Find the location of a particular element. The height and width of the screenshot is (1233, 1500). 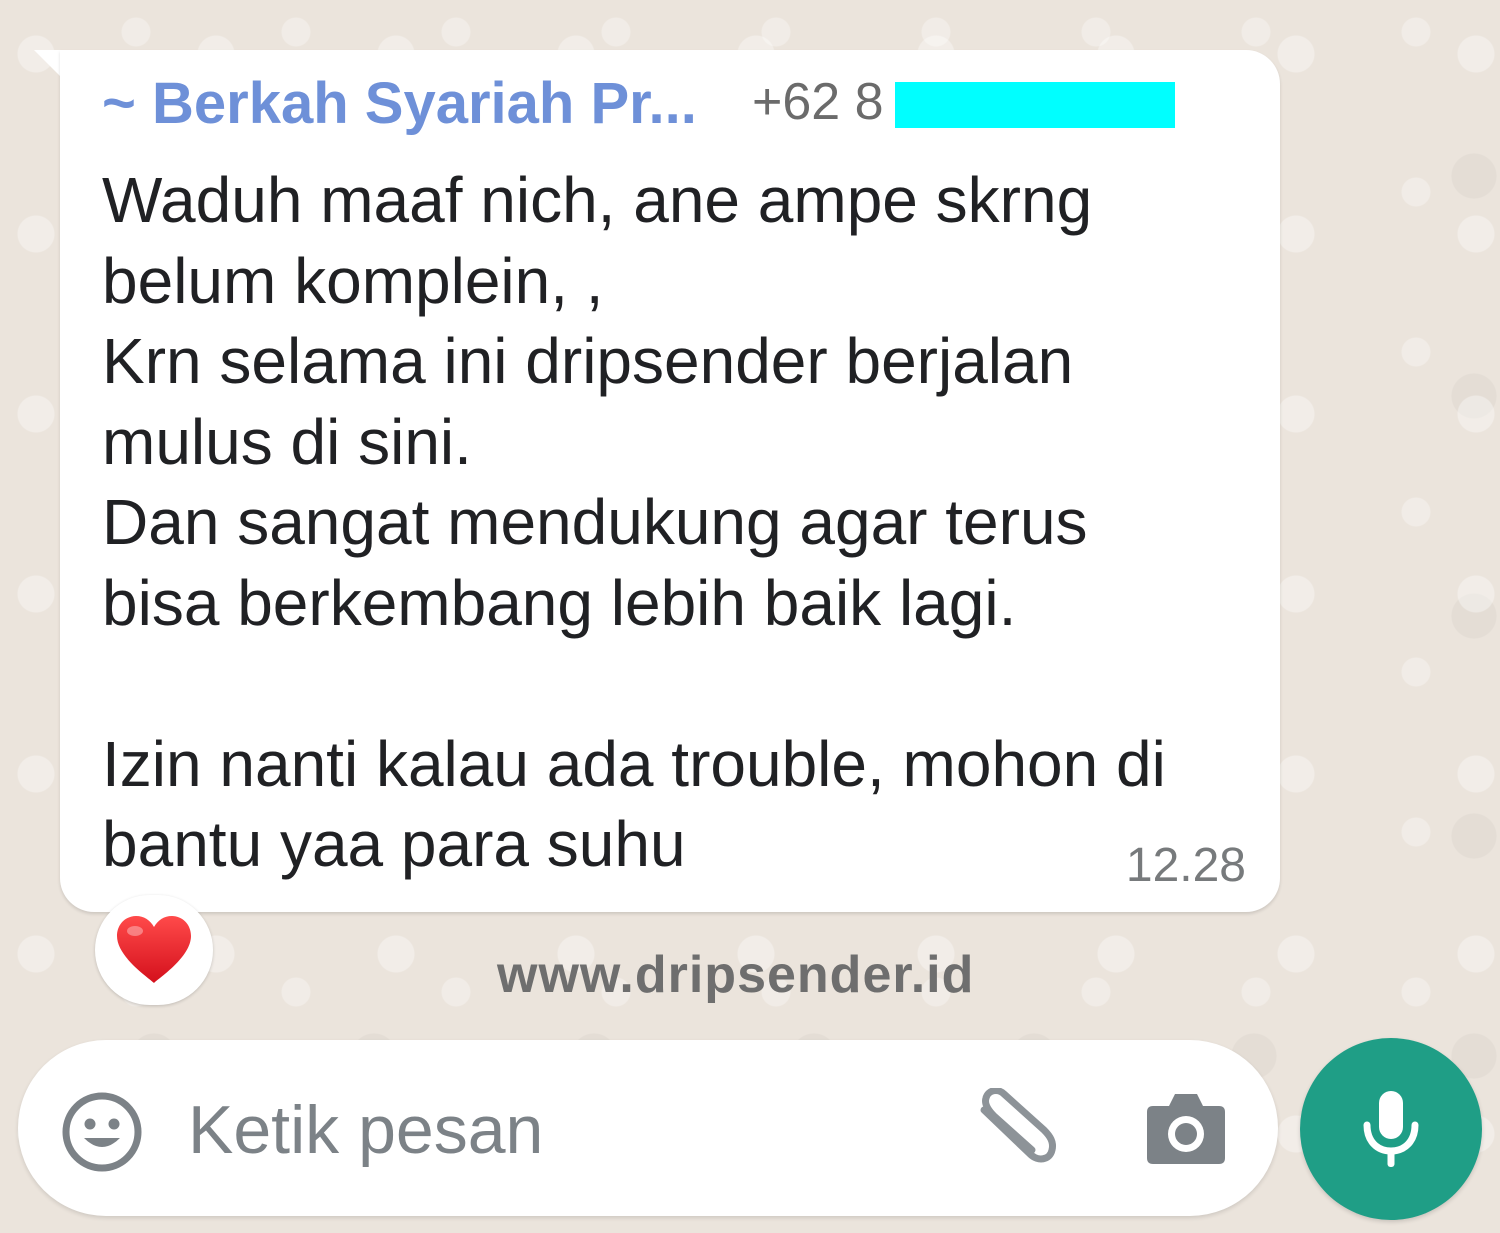

camera-icon is located at coordinates (1186, 1129).